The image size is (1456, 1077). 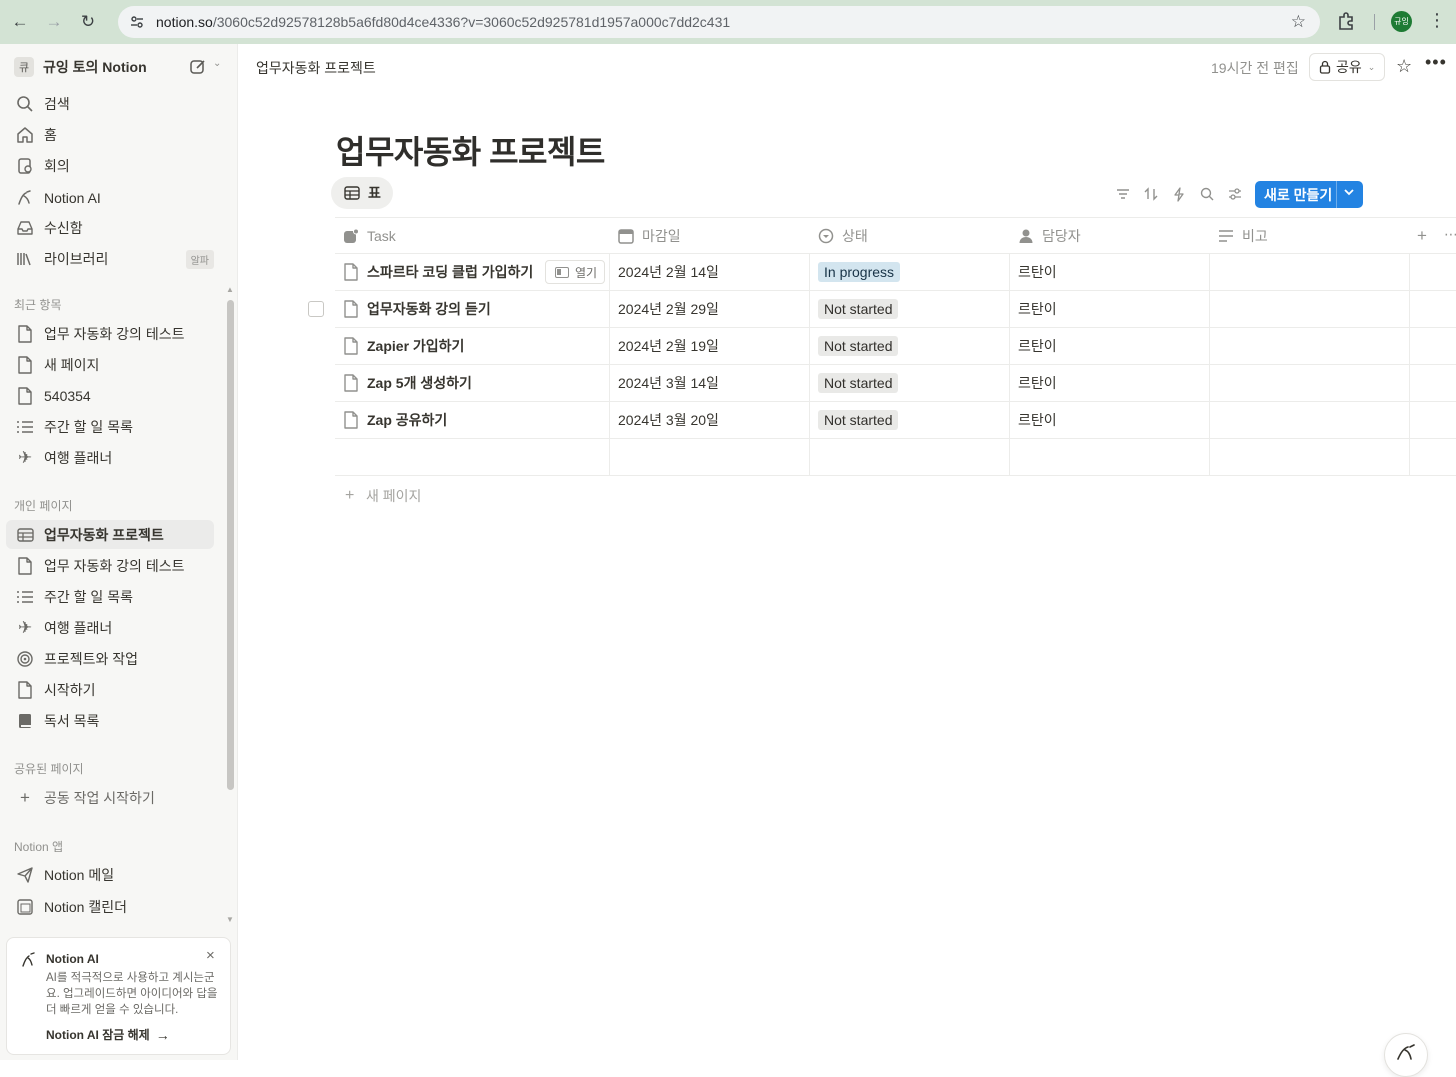 What do you see at coordinates (110, 658) in the screenshot?
I see `sidebar-item-personal: 프로젝트와 작업` at bounding box center [110, 658].